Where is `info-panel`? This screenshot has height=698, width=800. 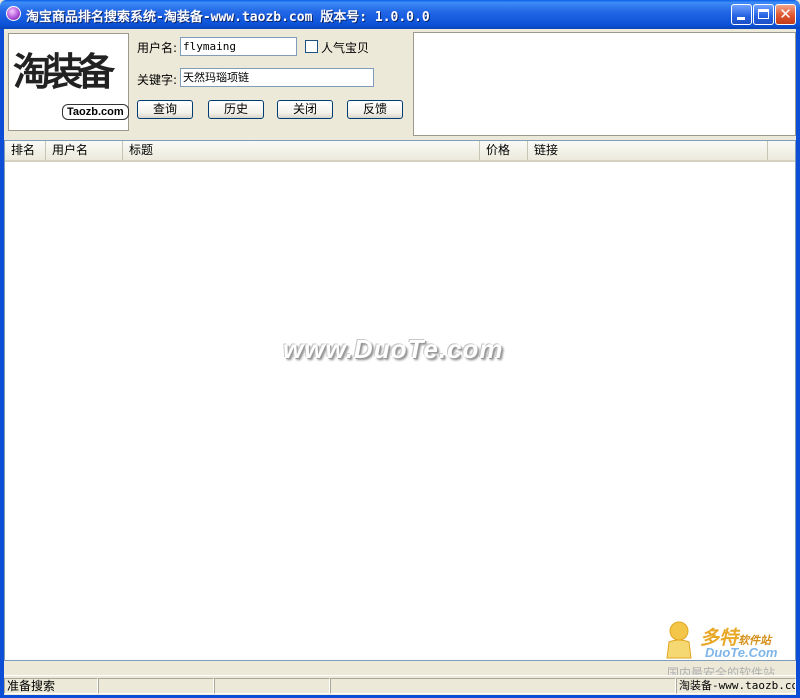
info-panel is located at coordinates (604, 84).